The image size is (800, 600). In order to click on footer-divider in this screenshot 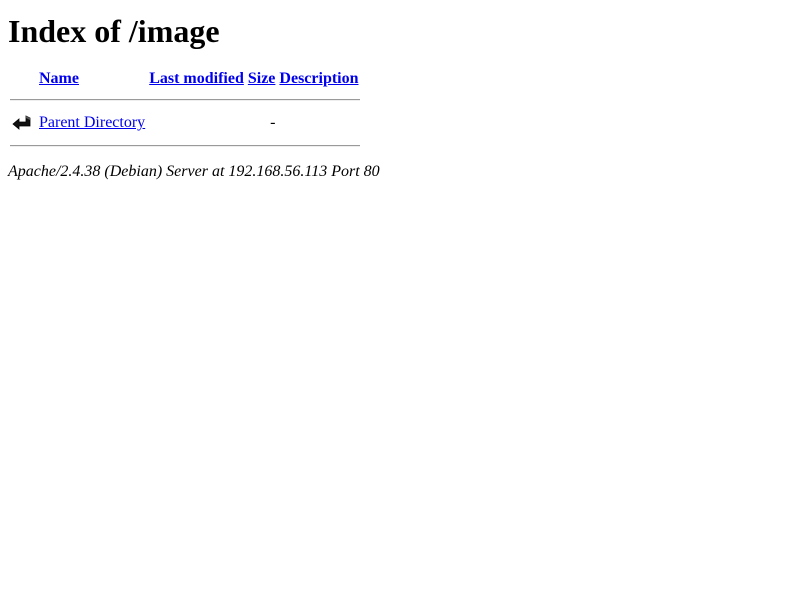, I will do `click(185, 146)`.